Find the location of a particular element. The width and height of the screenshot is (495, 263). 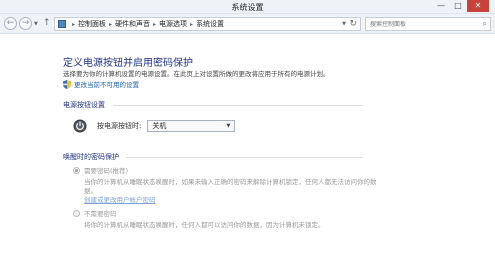

recent-pages-dropdown-icon: ▼ is located at coordinates (36, 24).